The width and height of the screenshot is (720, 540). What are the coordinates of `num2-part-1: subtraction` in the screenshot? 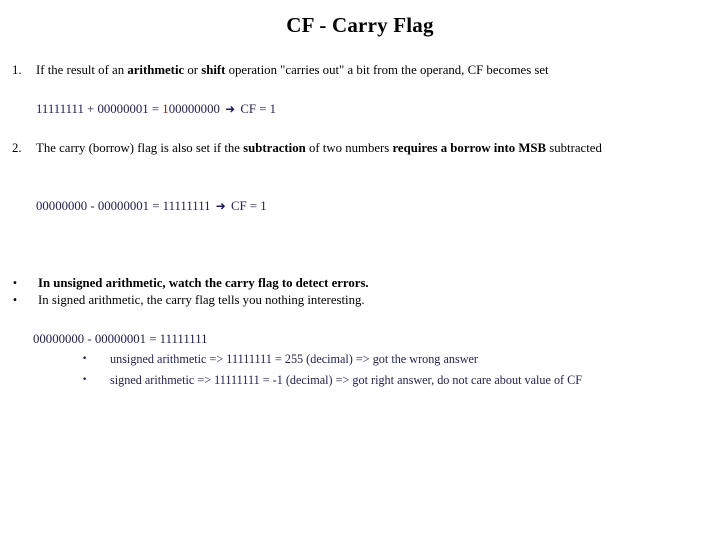 It's located at (274, 148).